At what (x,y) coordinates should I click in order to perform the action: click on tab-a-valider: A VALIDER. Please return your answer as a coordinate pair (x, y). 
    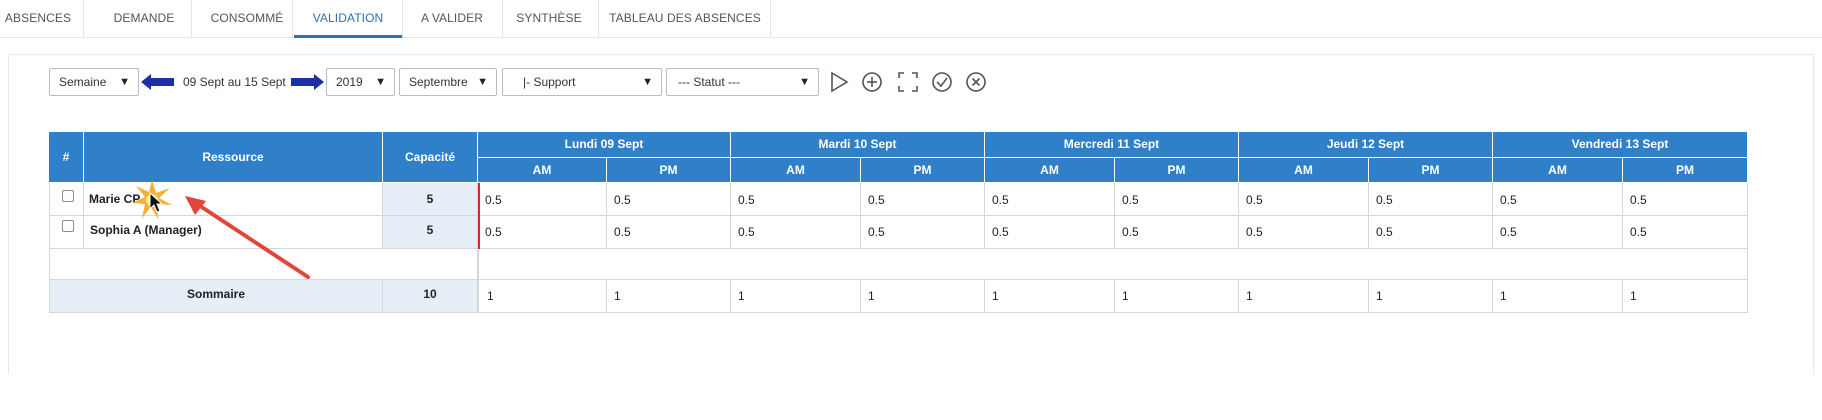
    Looking at the image, I should click on (452, 19).